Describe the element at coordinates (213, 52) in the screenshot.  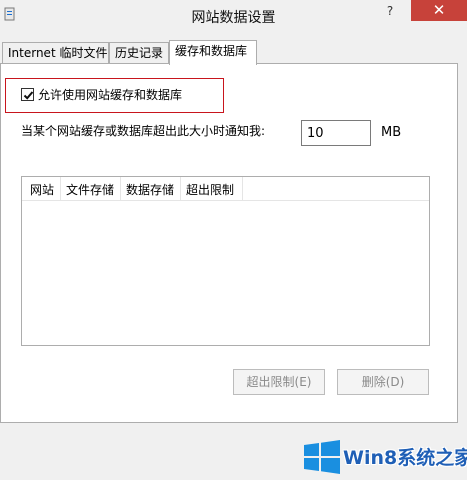
I see `tab-cache-and-databases: 缓存和数据库` at that location.